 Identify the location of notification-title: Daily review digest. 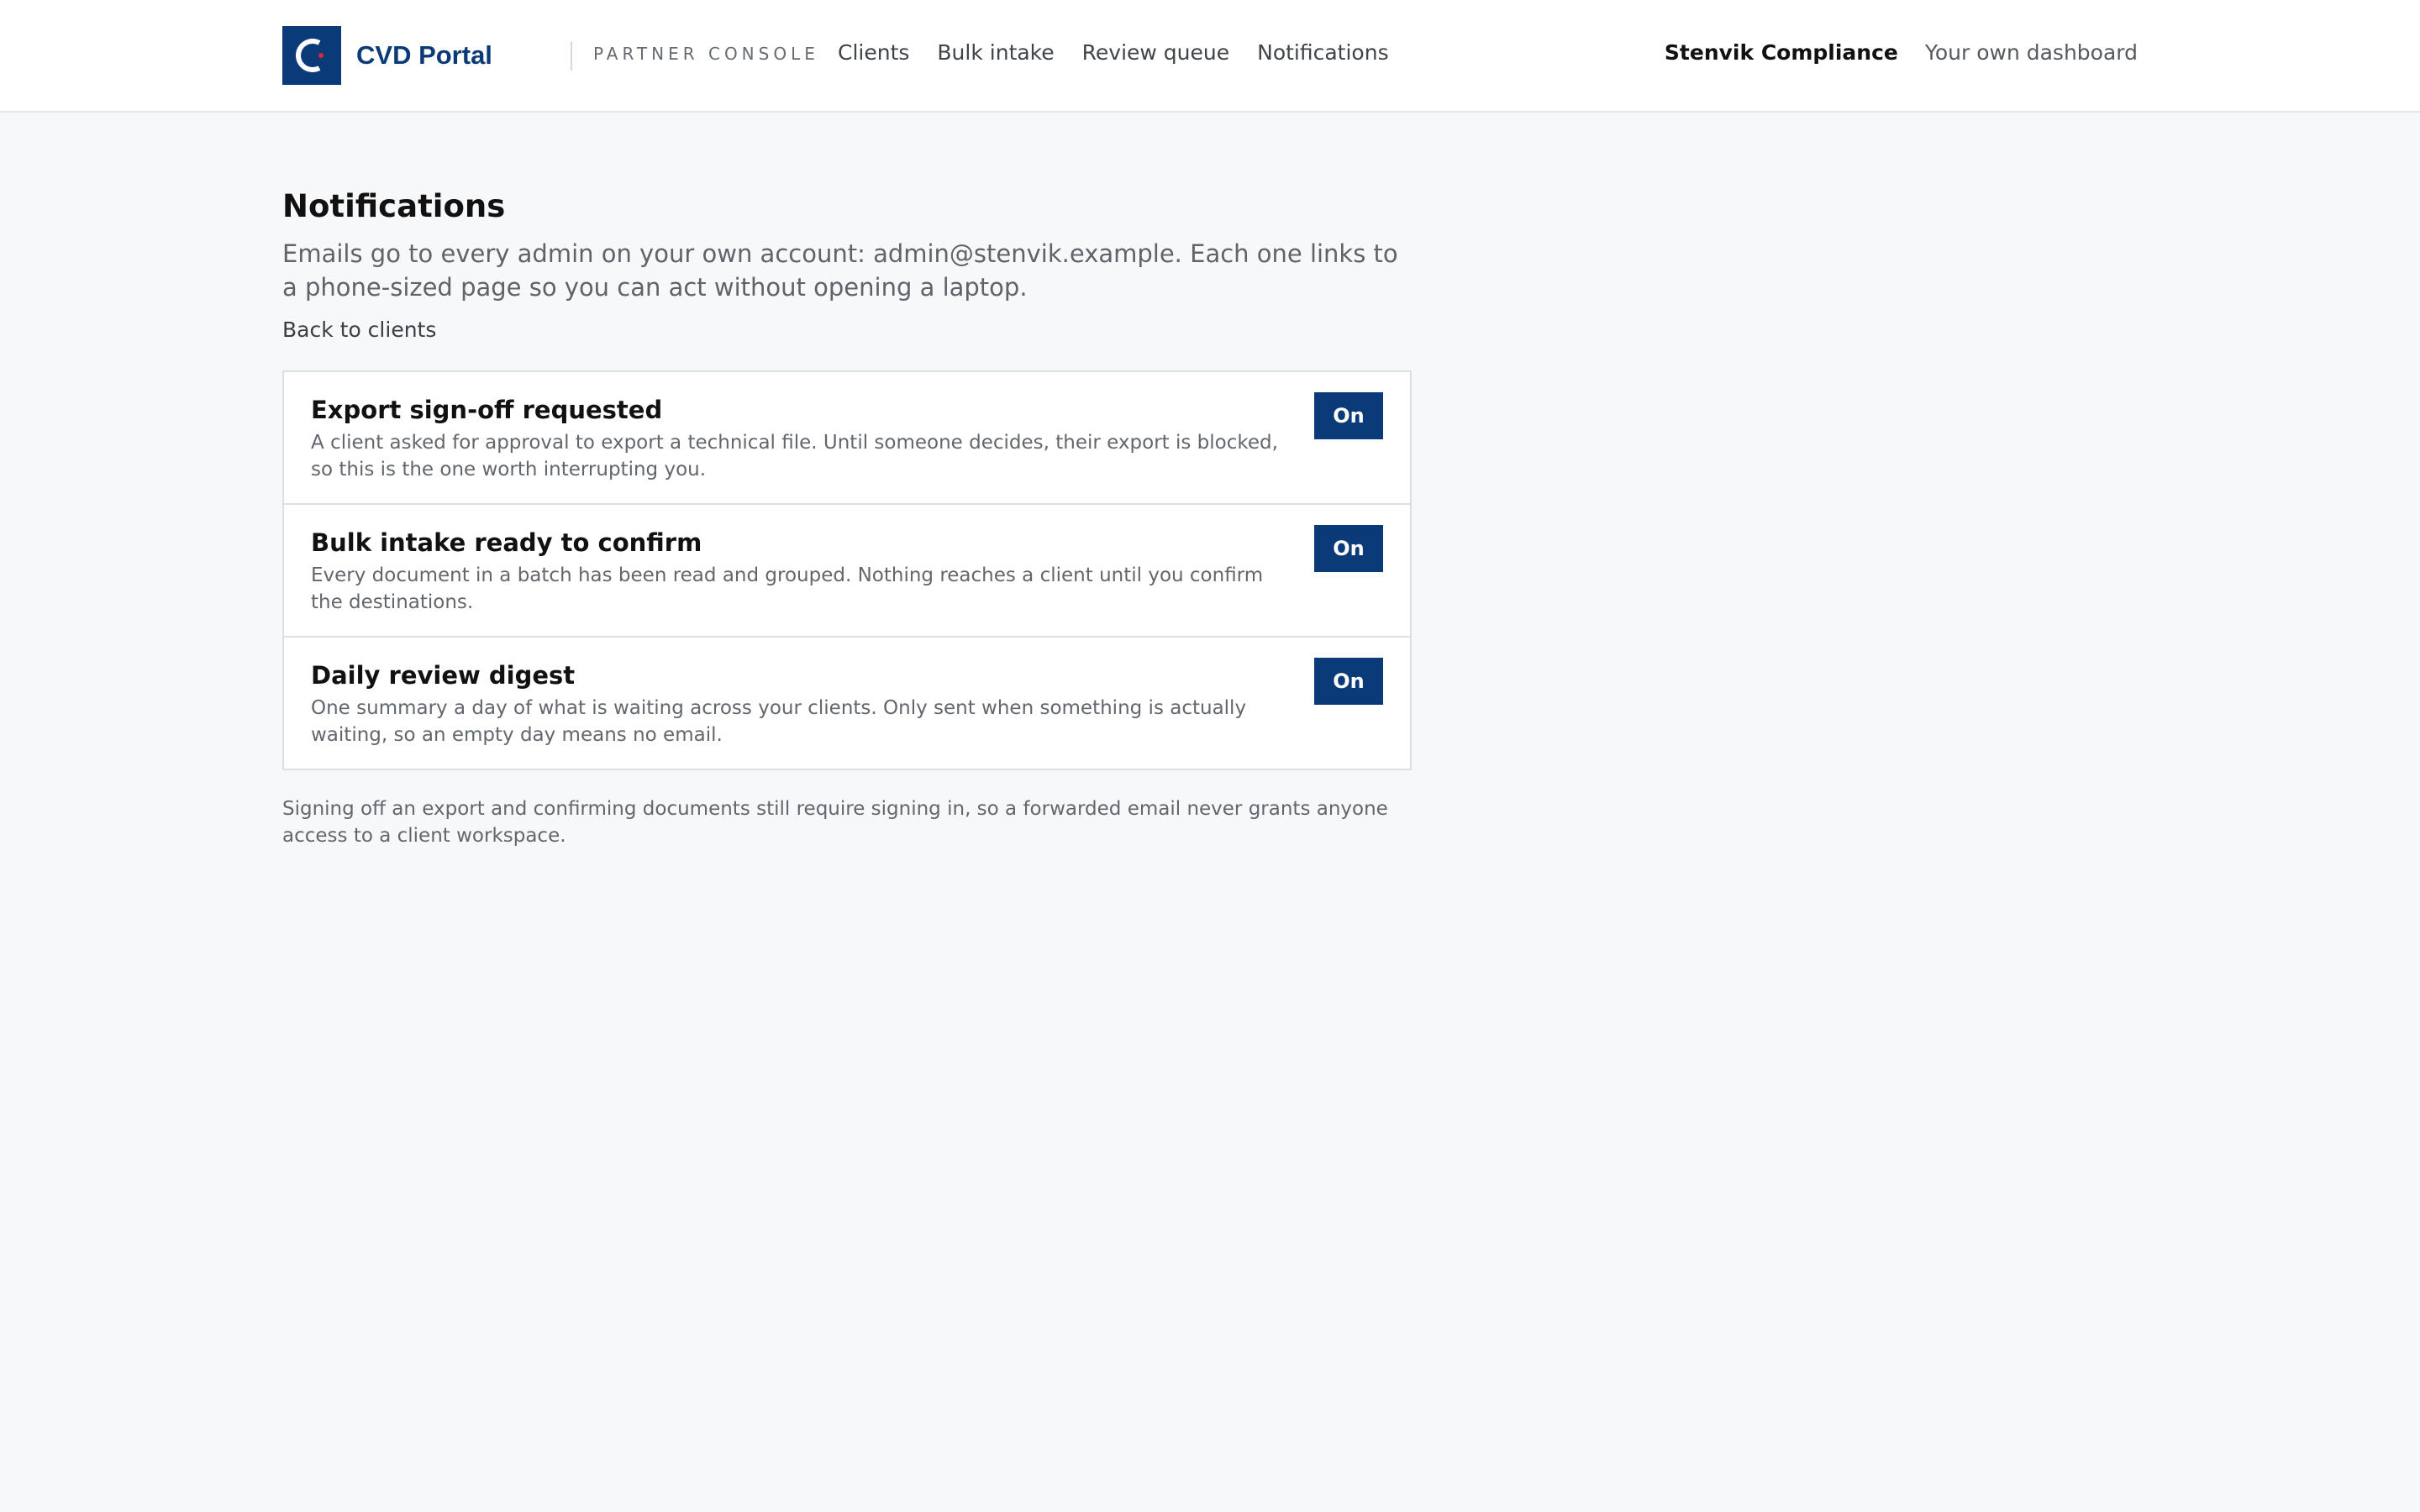
(443, 675).